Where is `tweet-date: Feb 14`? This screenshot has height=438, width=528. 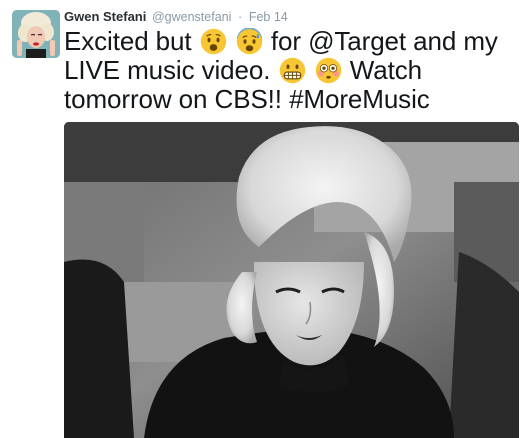 tweet-date: Feb 14 is located at coordinates (268, 17).